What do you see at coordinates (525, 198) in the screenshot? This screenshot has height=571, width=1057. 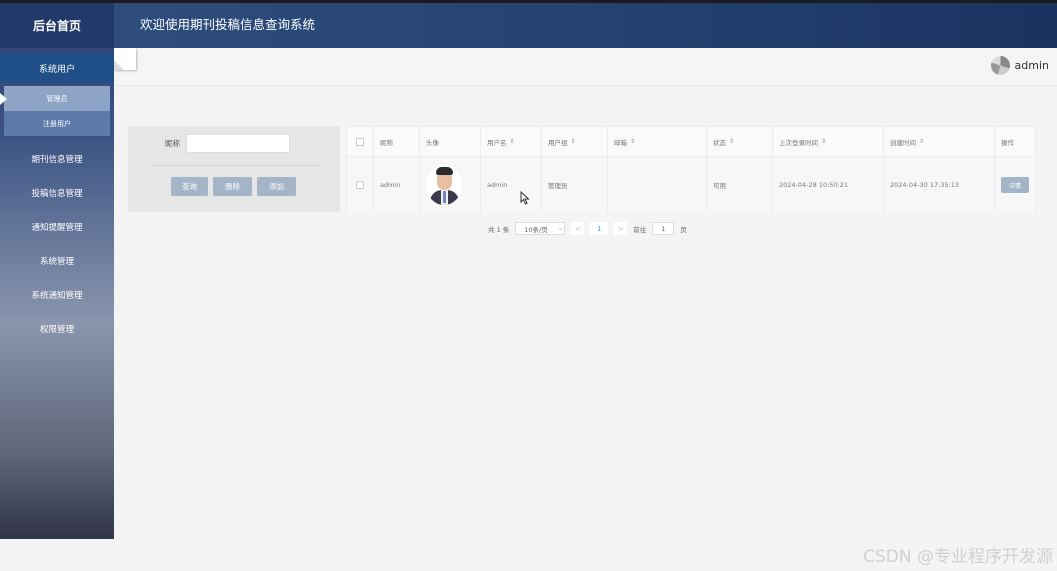 I see `mouse-cursor-icon` at bounding box center [525, 198].